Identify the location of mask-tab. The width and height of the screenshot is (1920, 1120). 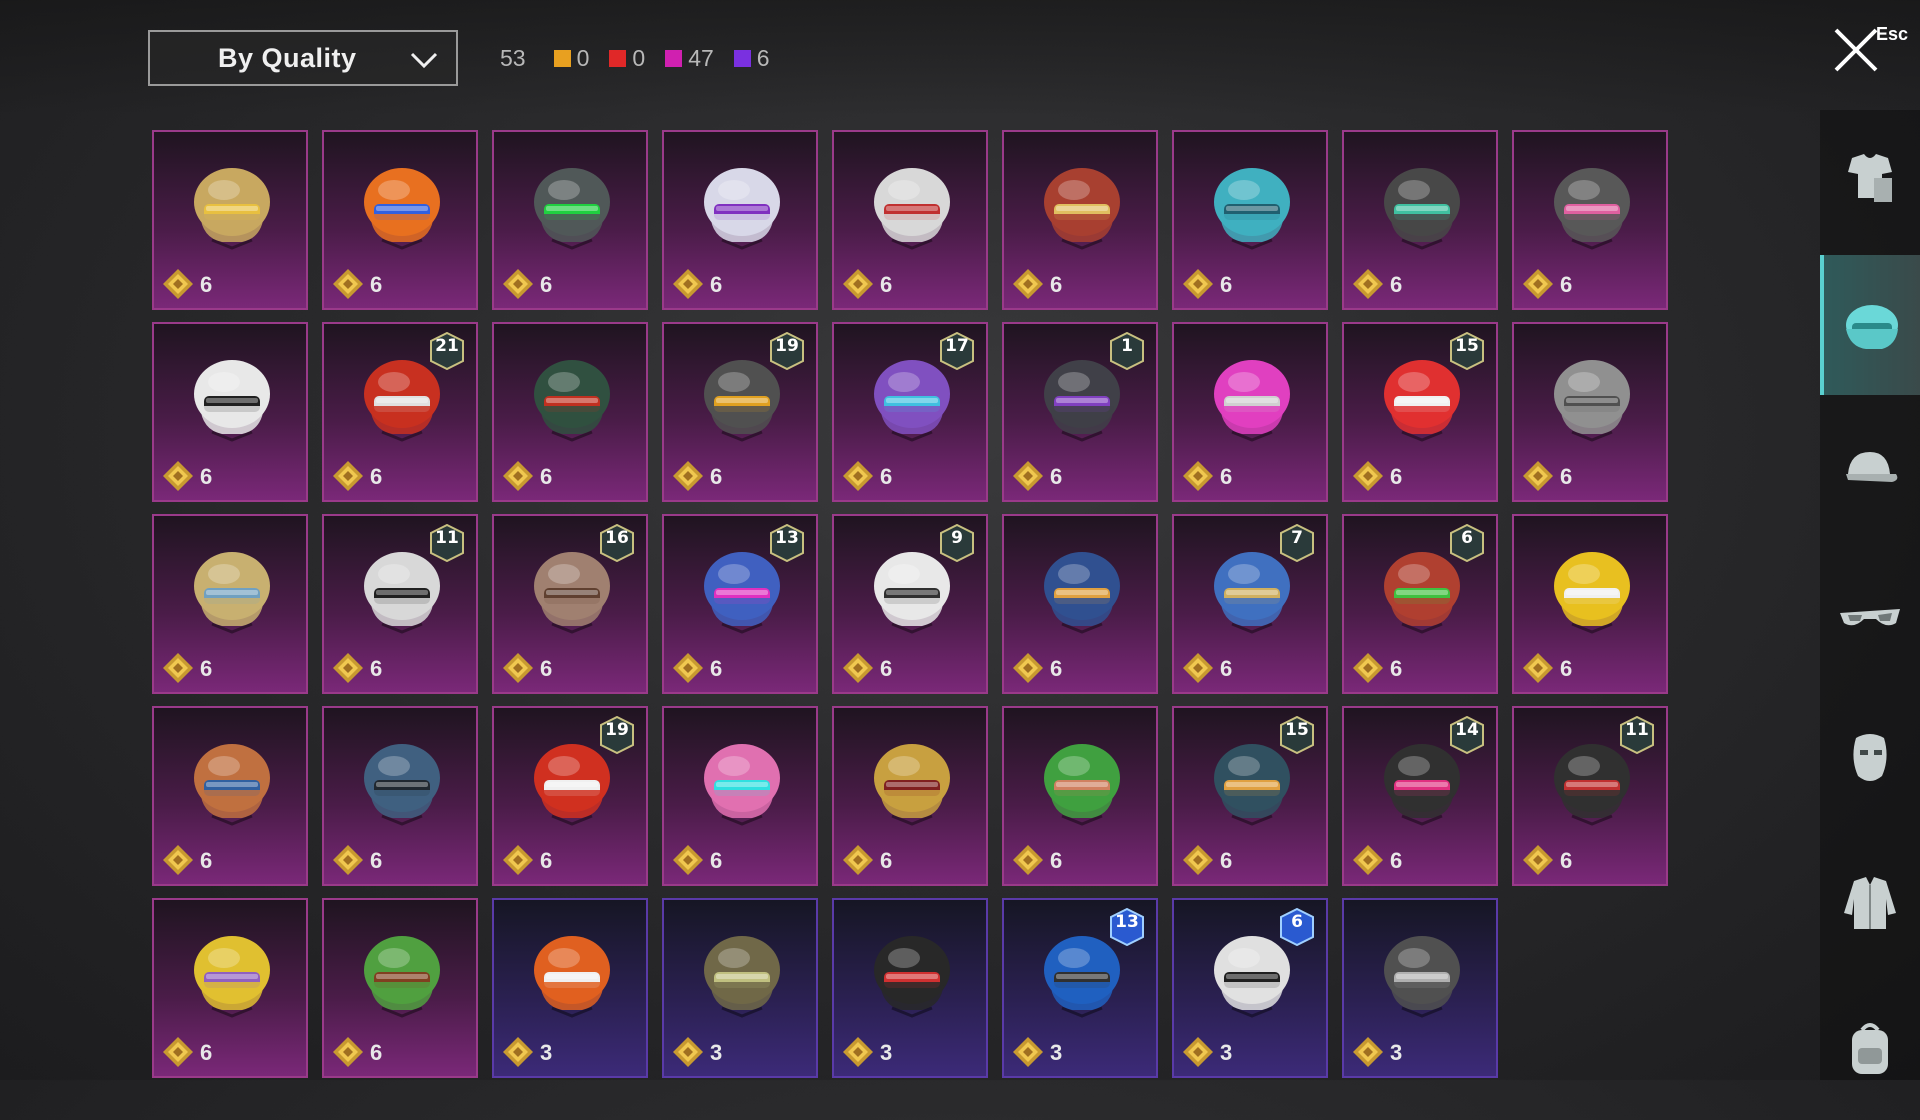
(1870, 760).